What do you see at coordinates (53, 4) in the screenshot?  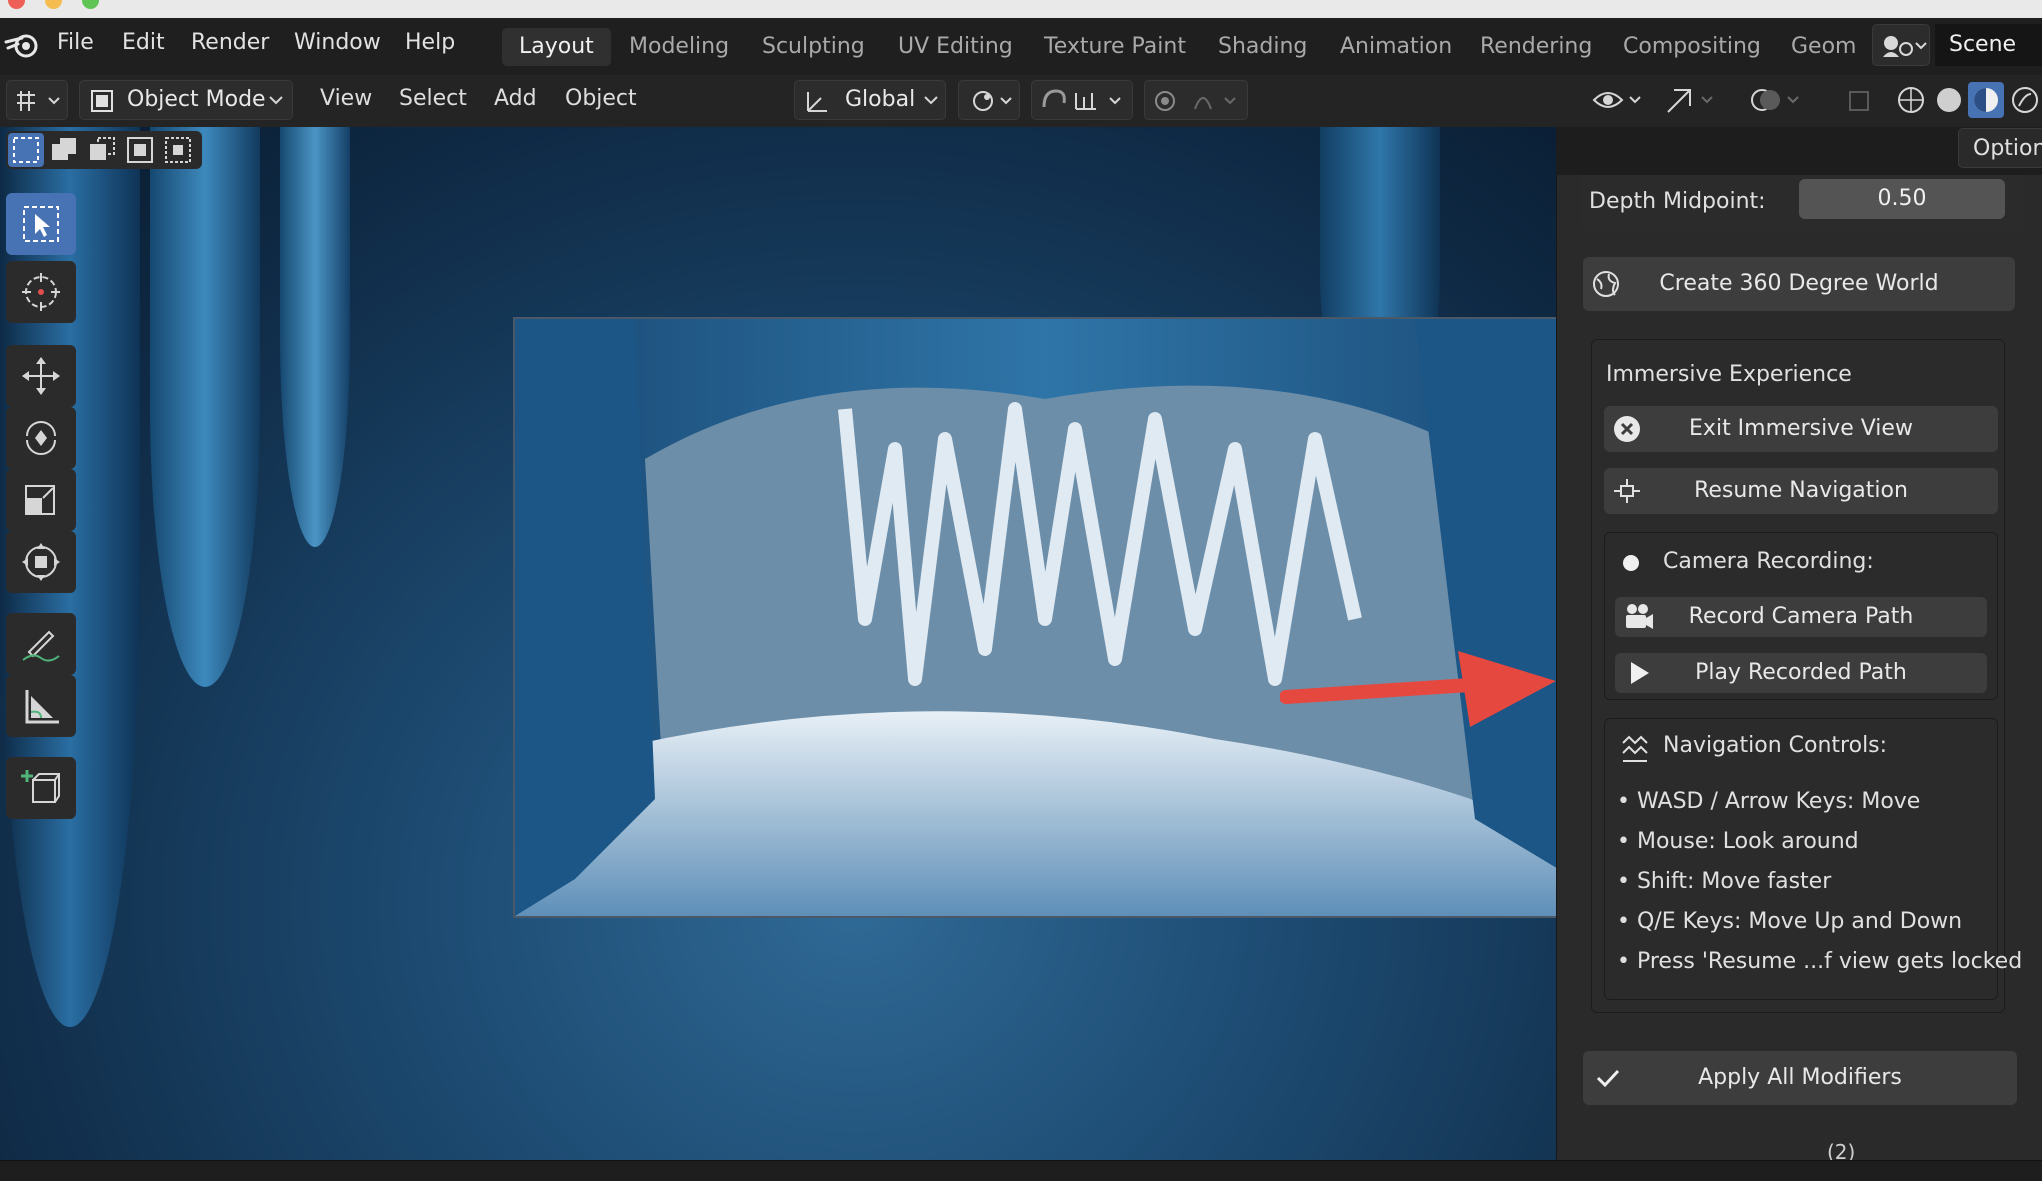 I see `minimize-window-button` at bounding box center [53, 4].